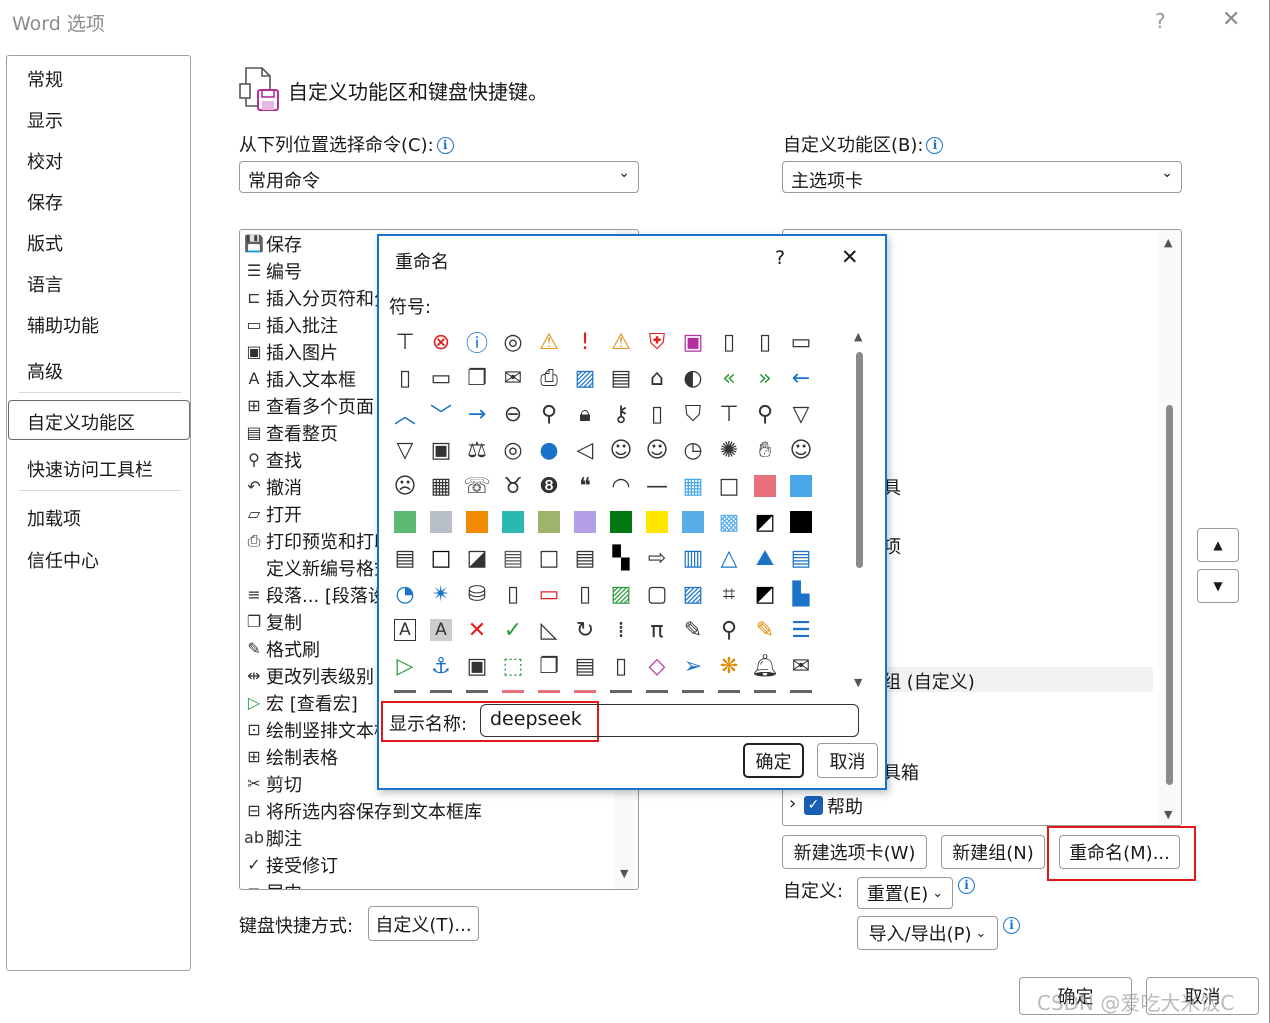 This screenshot has height=1023, width=1270. Describe the element at coordinates (657, 486) in the screenshot. I see `dash-icon: —` at that location.